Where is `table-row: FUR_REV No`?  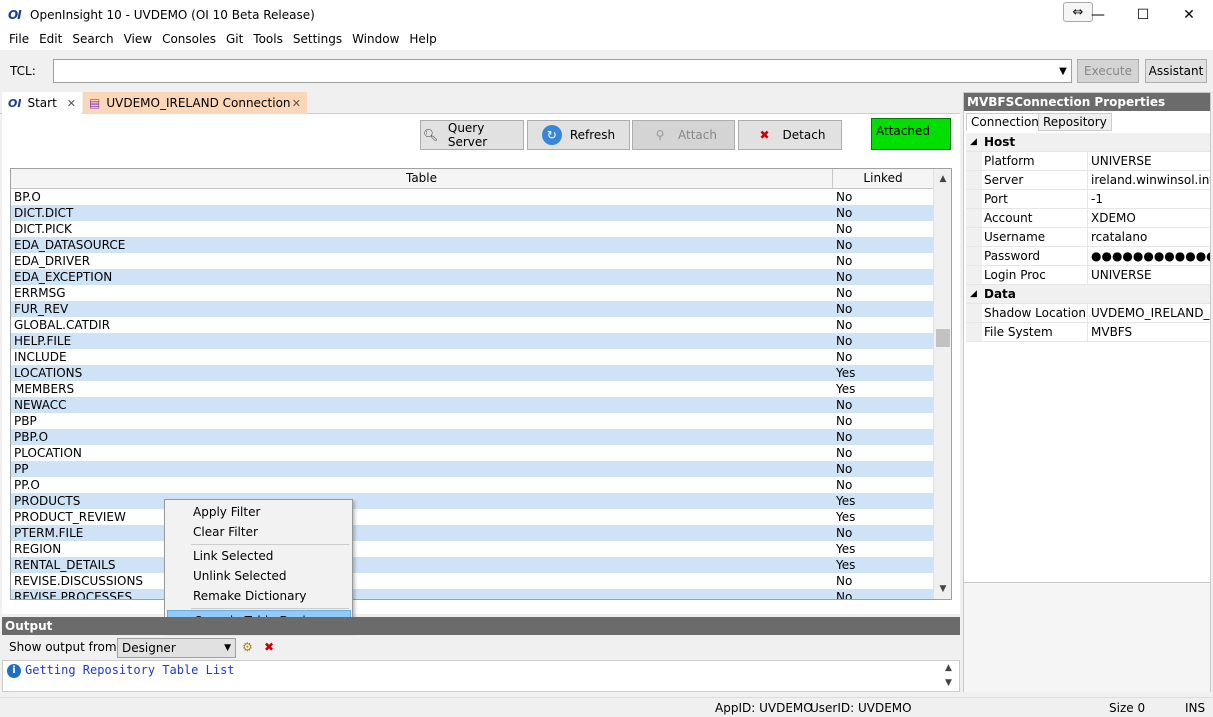
table-row: FUR_REV No is located at coordinates (472, 309).